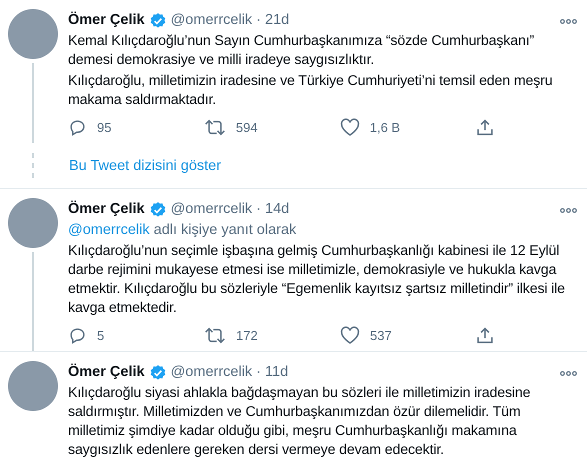 The width and height of the screenshot is (587, 460). What do you see at coordinates (317, 280) in the screenshot?
I see `tweet-text: Kılıçdaroğlu’nun seçimle işbaşına gelmiş Cumhurbaşkanlığı kabinesi ile 12 Eylül darbe rejimini mukayese etmesi ise milletimizle, demokrasiyle ve hukukla kavga etmektir. Kılıçdaroğlu bu sözleriyle “Egemenlik kayıtsız şartsız milletindir” ilkesi ile kavga etmektedir.` at bounding box center [317, 280].